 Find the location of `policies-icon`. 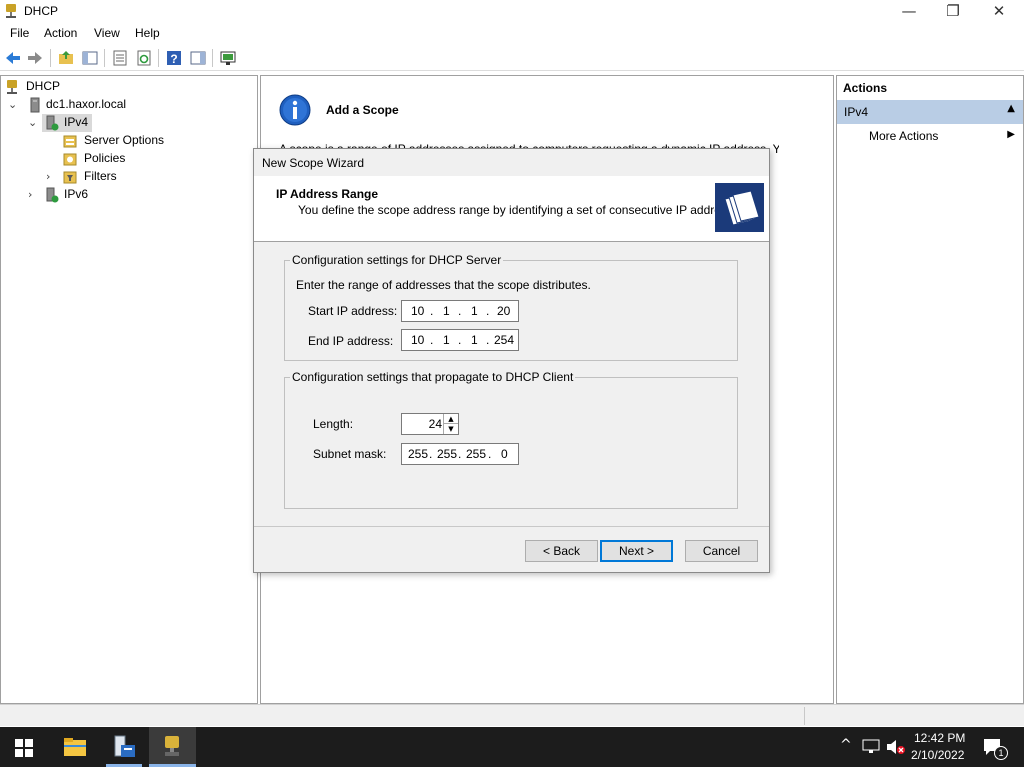

policies-icon is located at coordinates (70, 159).